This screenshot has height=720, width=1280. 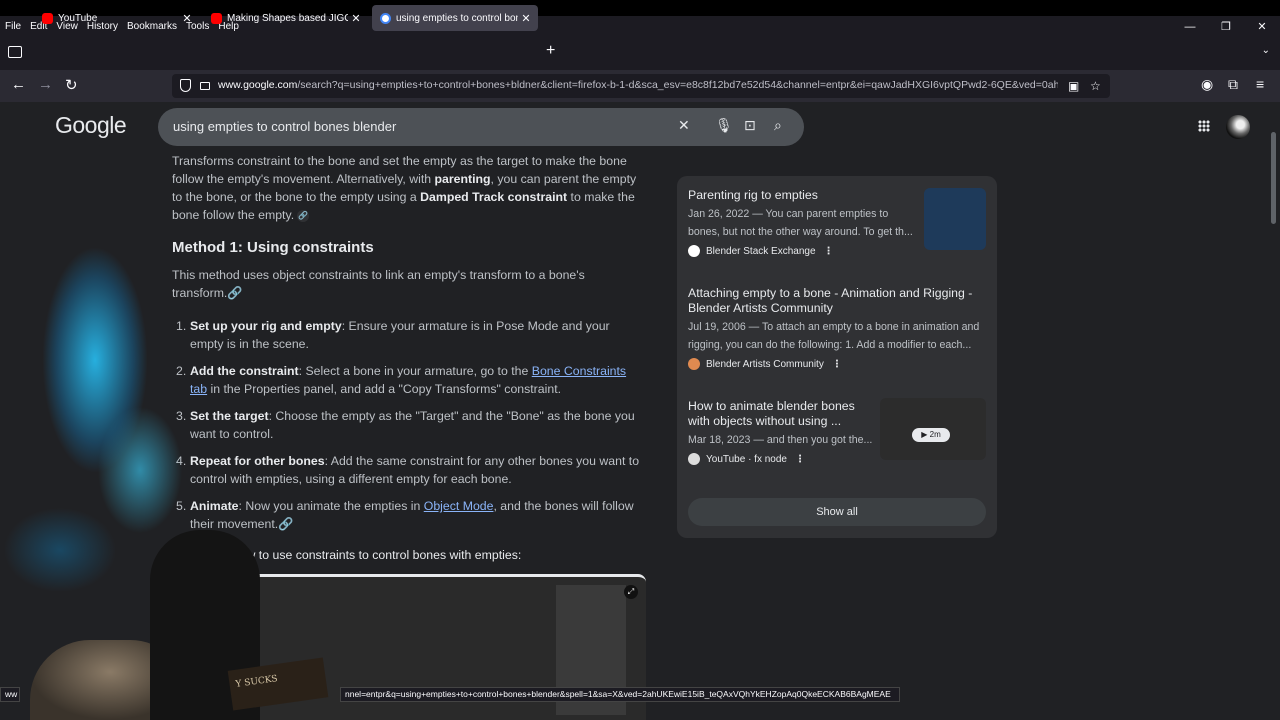 I want to click on video-thumbnail: ▶ 2m, so click(x=933, y=429).